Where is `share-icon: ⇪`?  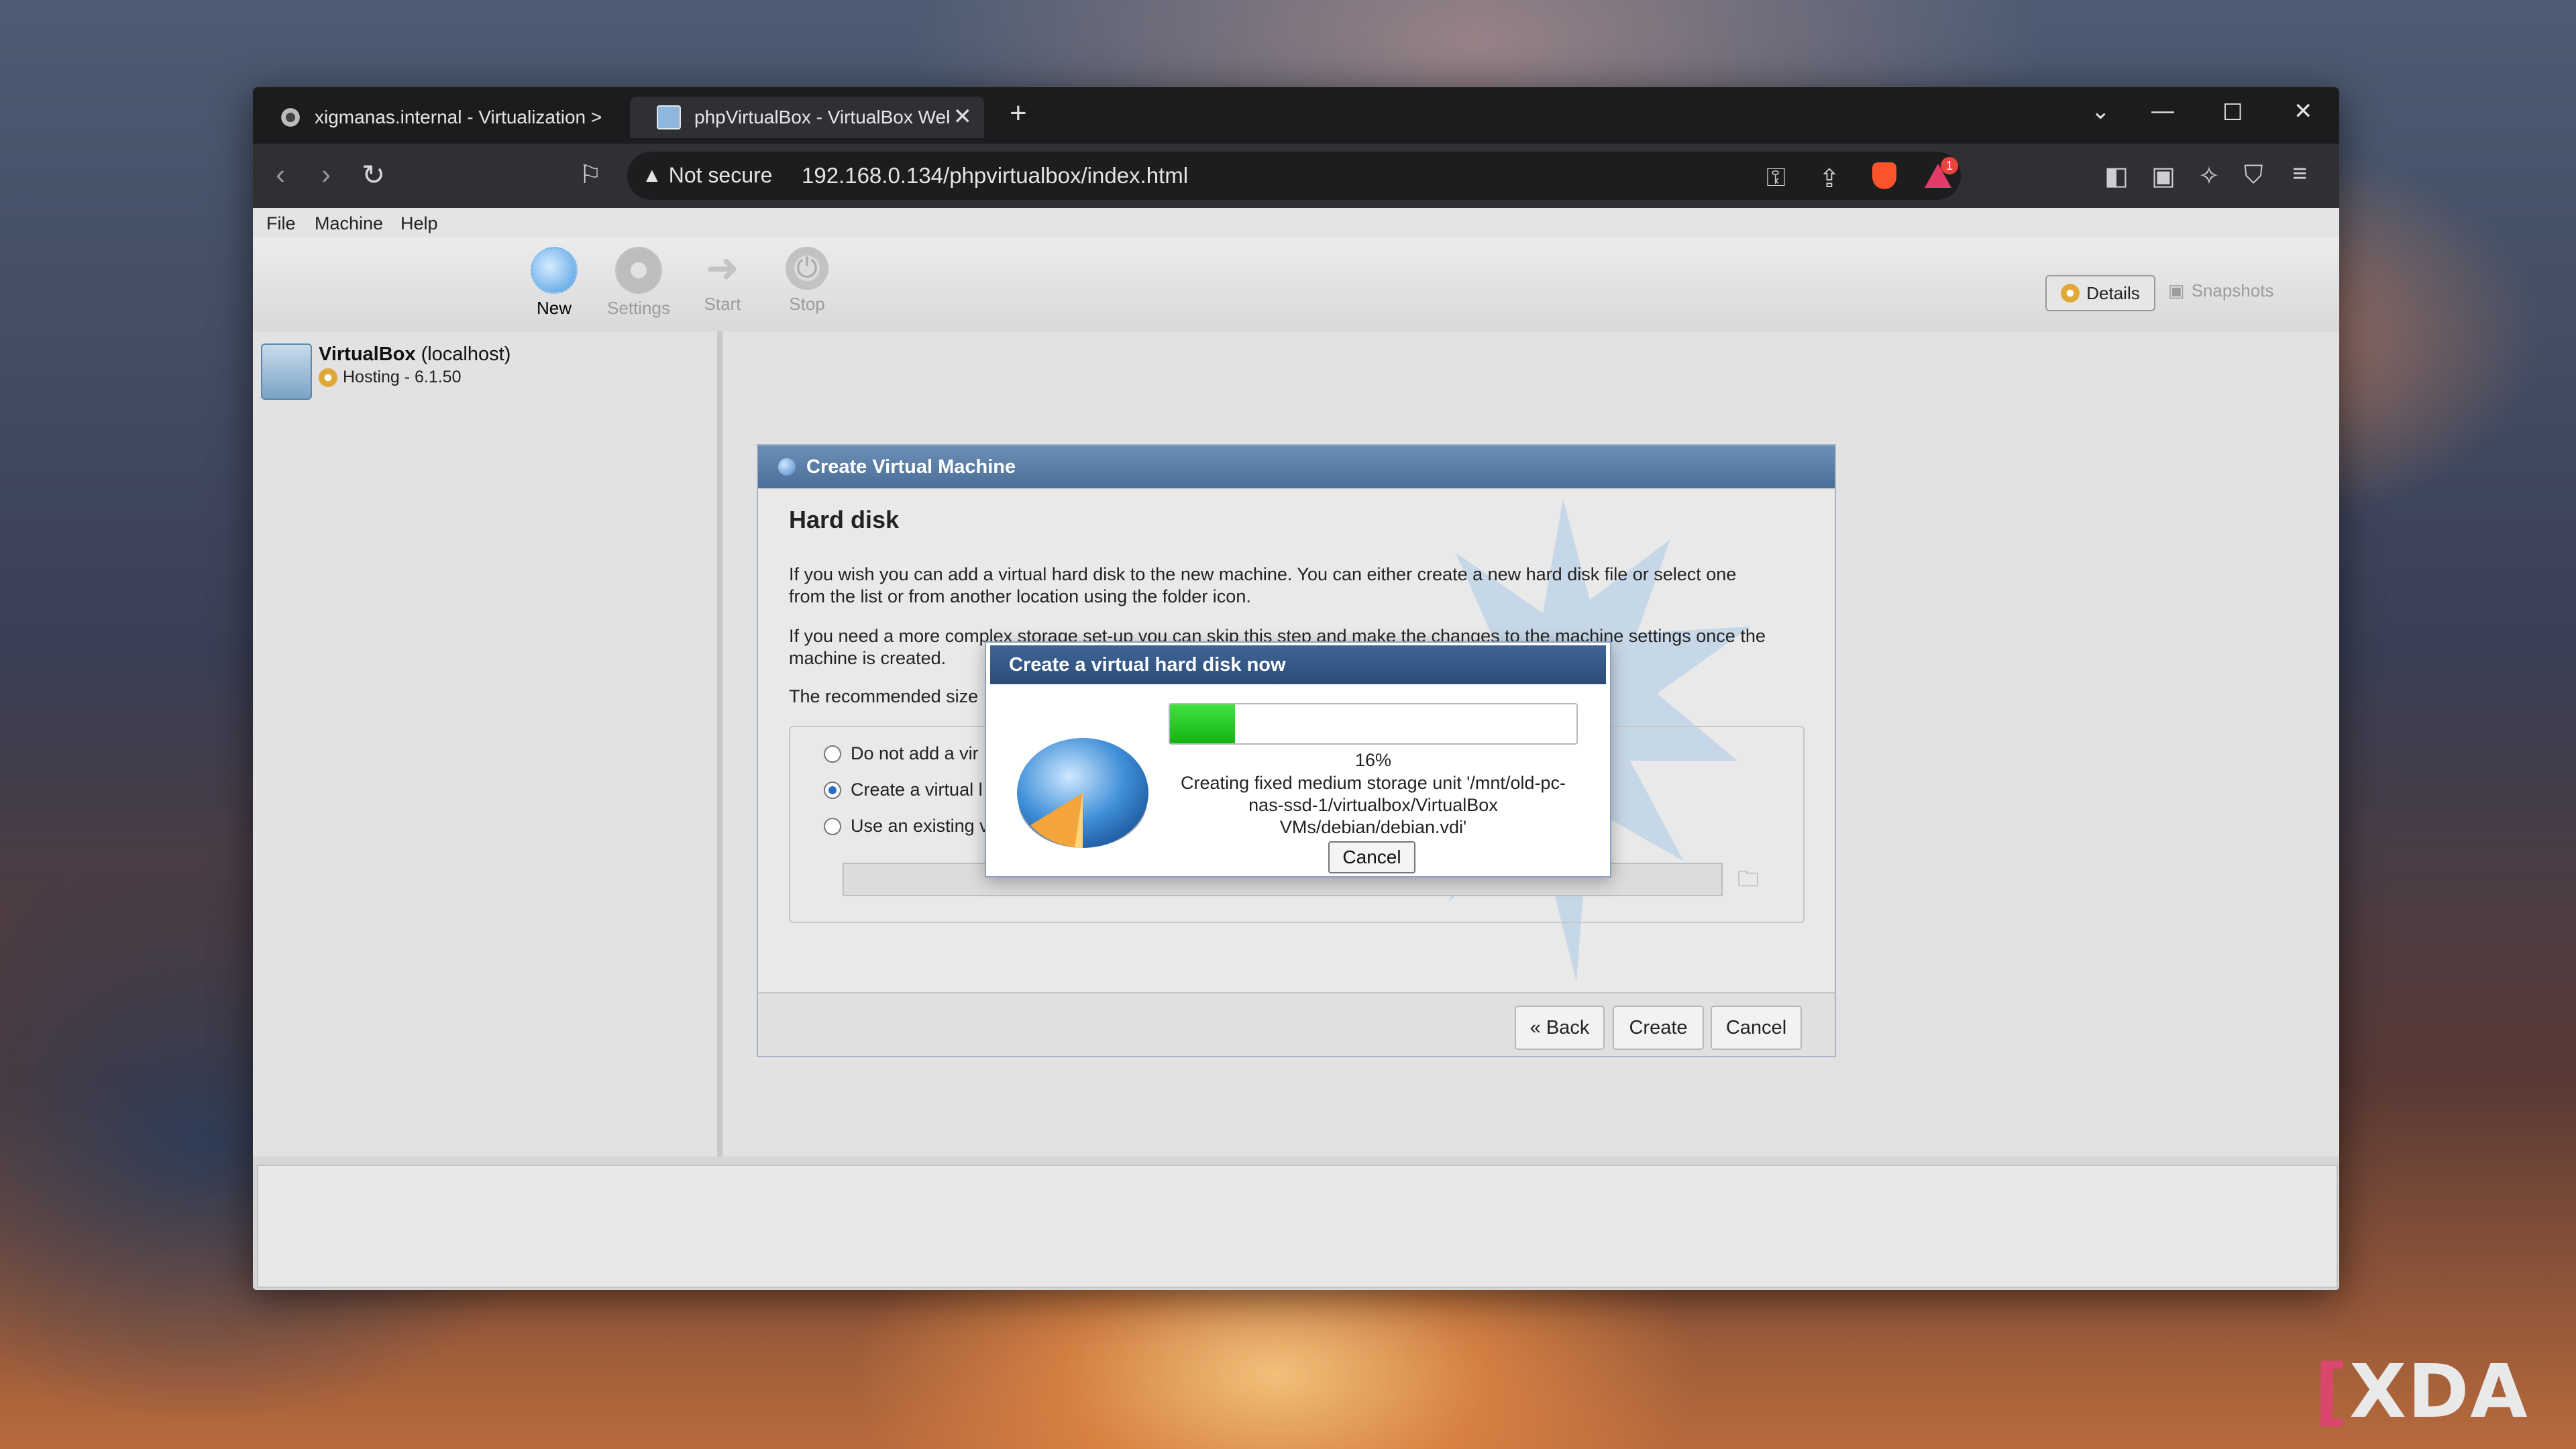
share-icon: ⇪ is located at coordinates (1829, 179).